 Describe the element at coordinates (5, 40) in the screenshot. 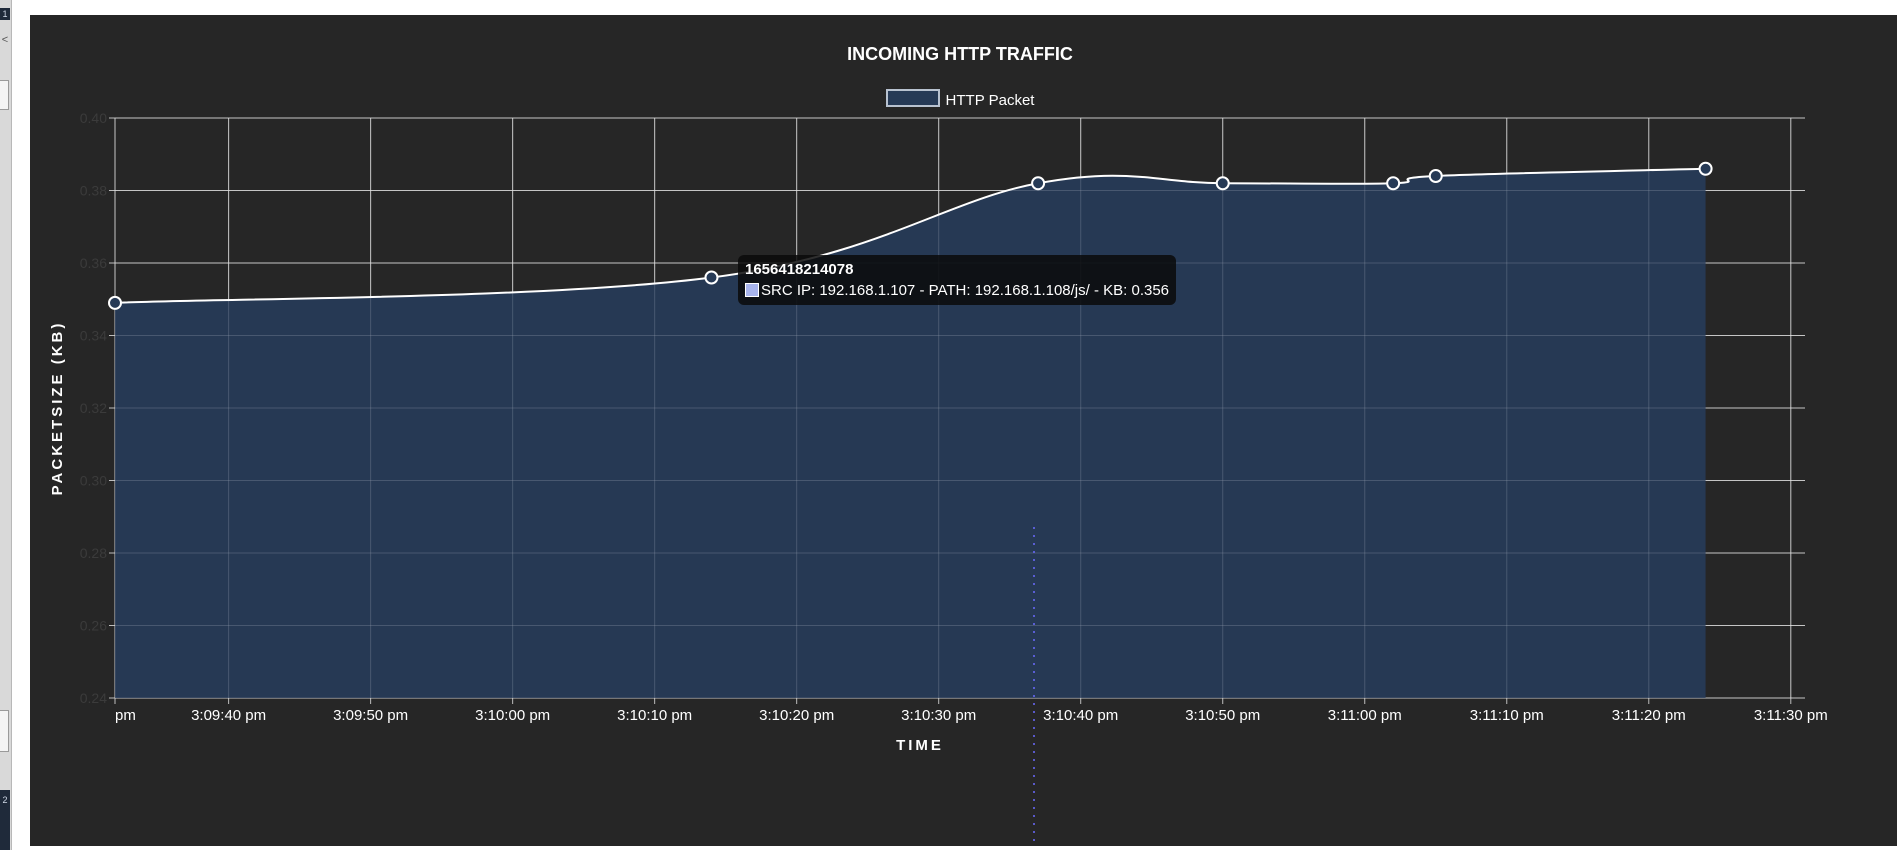

I see `chevron-left-icon: <` at that location.